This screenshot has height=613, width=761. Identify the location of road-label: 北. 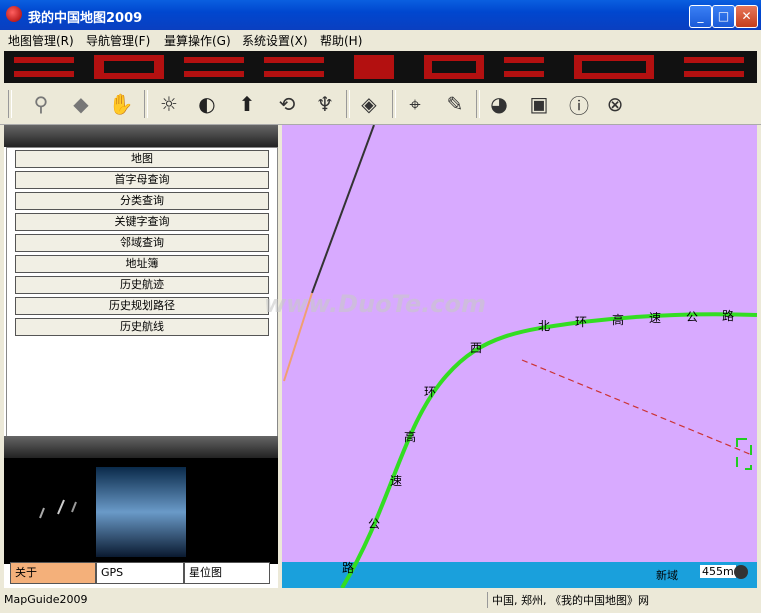
(544, 326).